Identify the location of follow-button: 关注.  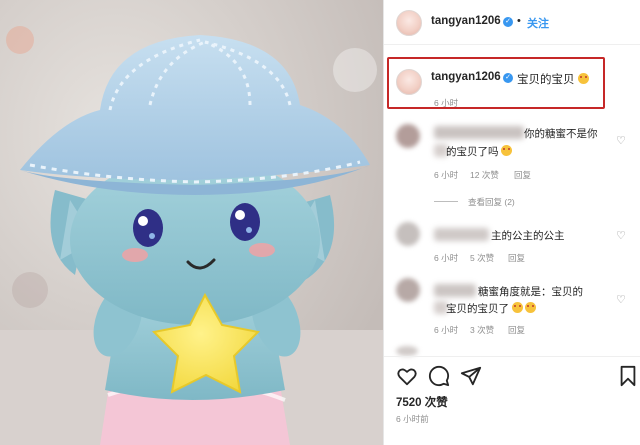
(538, 23).